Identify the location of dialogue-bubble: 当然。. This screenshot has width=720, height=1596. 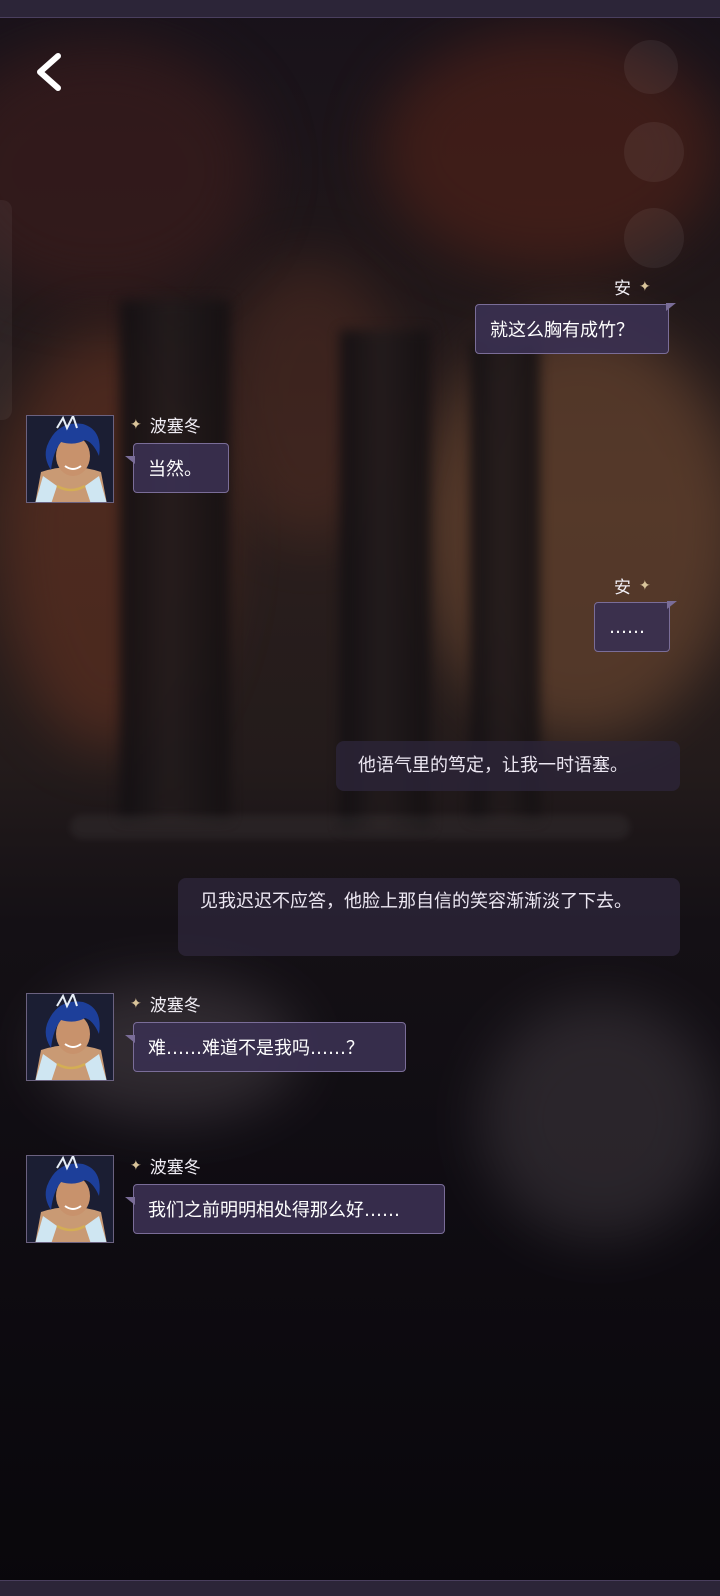
(177, 468).